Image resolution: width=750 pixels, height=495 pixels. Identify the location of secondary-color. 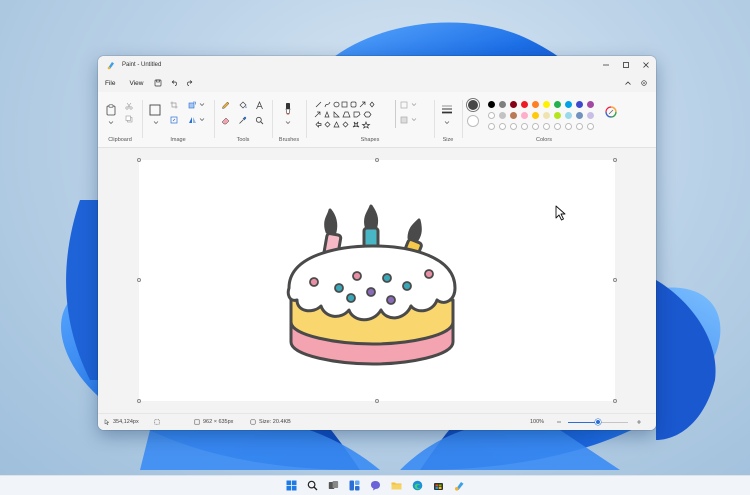
(473, 121).